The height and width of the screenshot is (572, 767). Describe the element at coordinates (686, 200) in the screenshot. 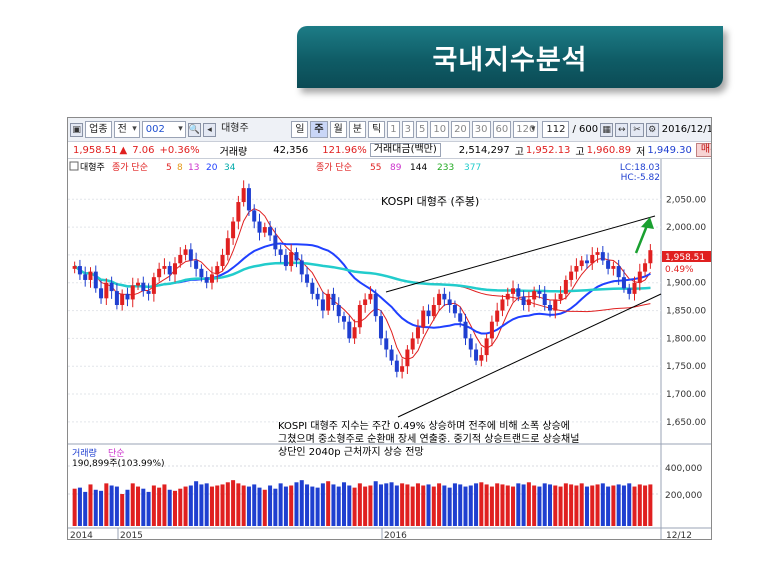

I see `price-axis-label: 2,050.00` at that location.